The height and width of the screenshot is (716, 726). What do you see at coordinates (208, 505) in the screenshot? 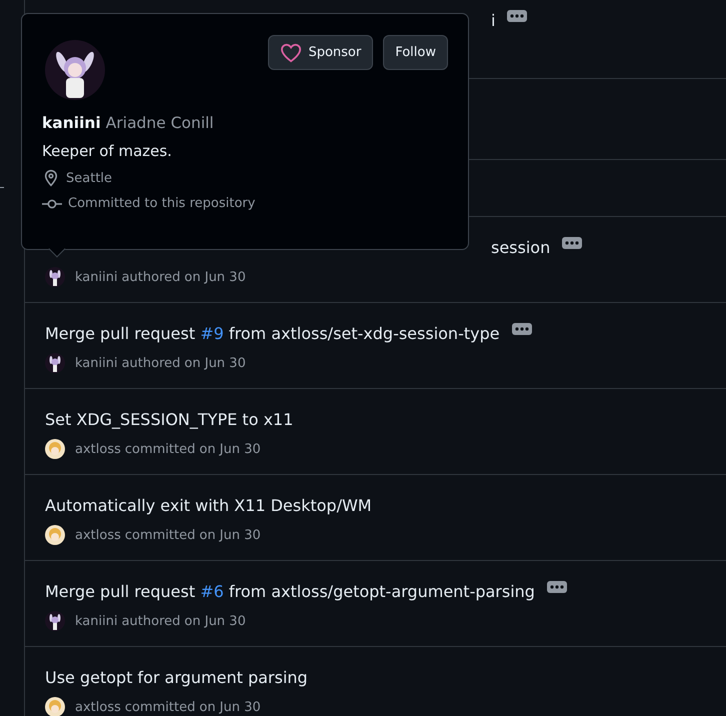
I see `commit-title: Automatically exit with X11 Desktop/WM` at bounding box center [208, 505].